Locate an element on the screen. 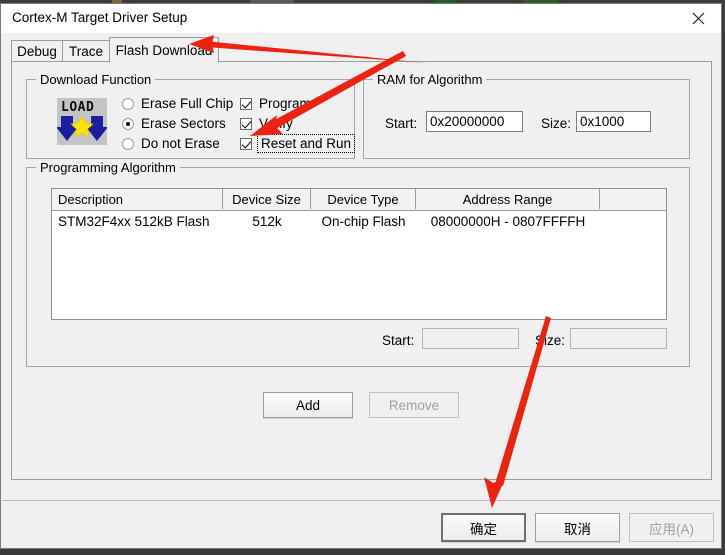  radio-erase-sectors-indicator is located at coordinates (128, 123).